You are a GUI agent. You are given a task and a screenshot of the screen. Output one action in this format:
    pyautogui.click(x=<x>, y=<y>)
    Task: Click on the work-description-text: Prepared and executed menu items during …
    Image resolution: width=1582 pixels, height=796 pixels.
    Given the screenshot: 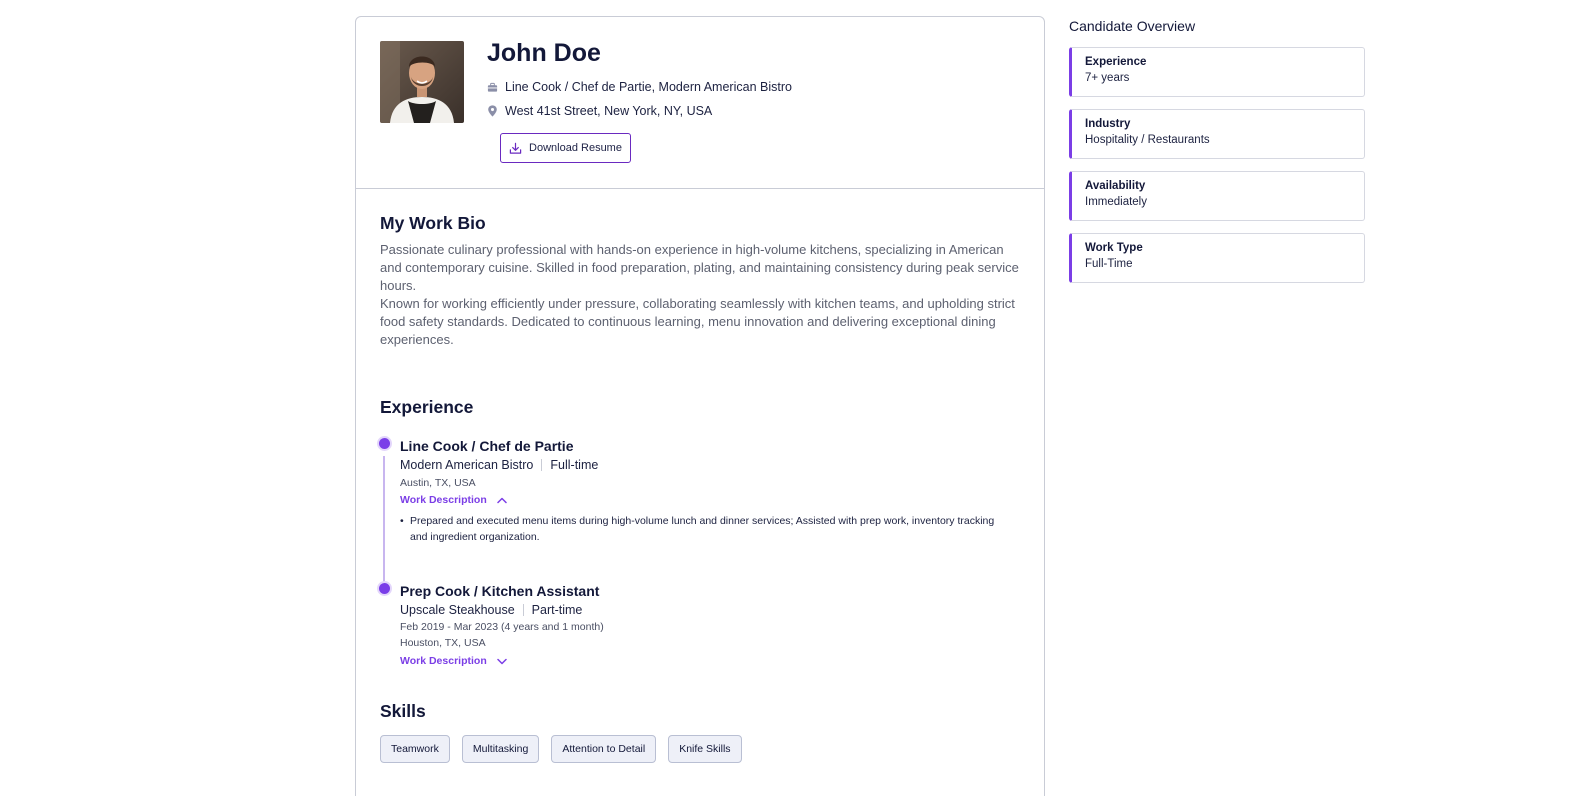 What is the action you would take?
    pyautogui.click(x=702, y=529)
    